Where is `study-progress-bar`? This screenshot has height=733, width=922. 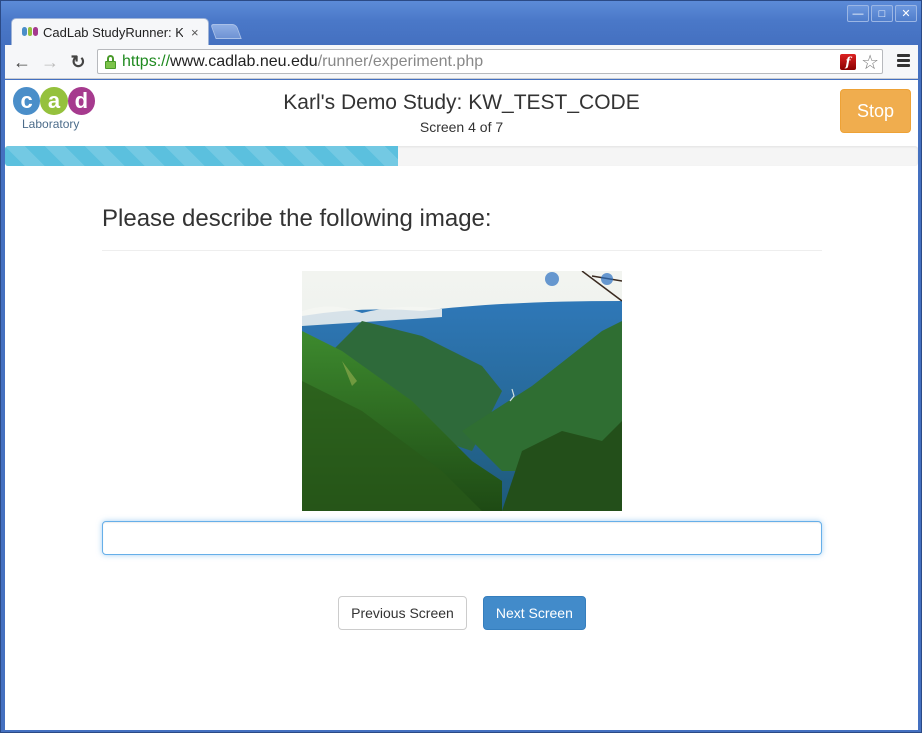
study-progress-bar is located at coordinates (461, 156).